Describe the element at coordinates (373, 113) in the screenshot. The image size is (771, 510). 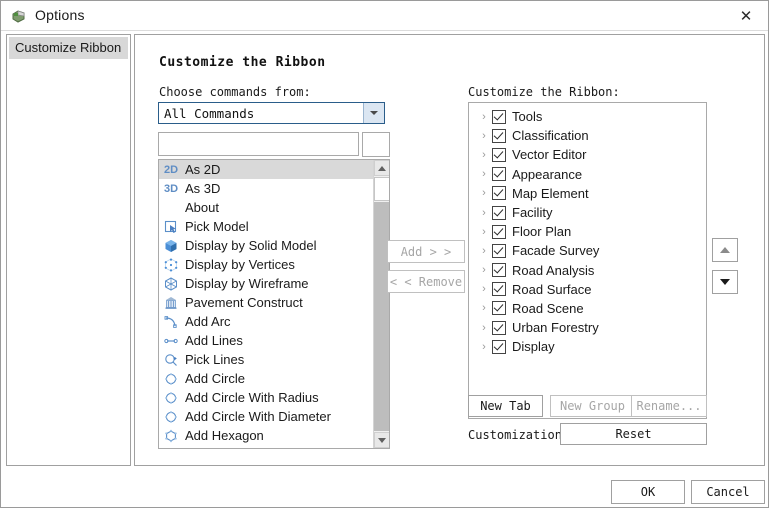
I see `chevron-down-icon` at that location.